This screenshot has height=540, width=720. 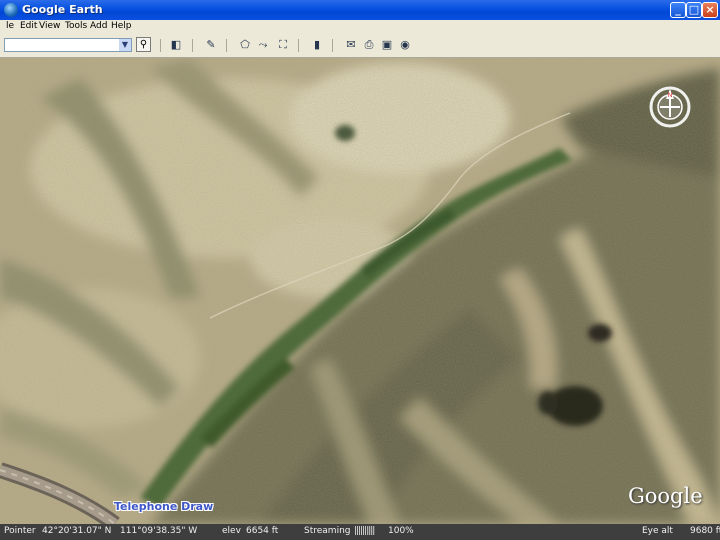 What do you see at coordinates (678, 10) in the screenshot?
I see `minimize-button: _` at bounding box center [678, 10].